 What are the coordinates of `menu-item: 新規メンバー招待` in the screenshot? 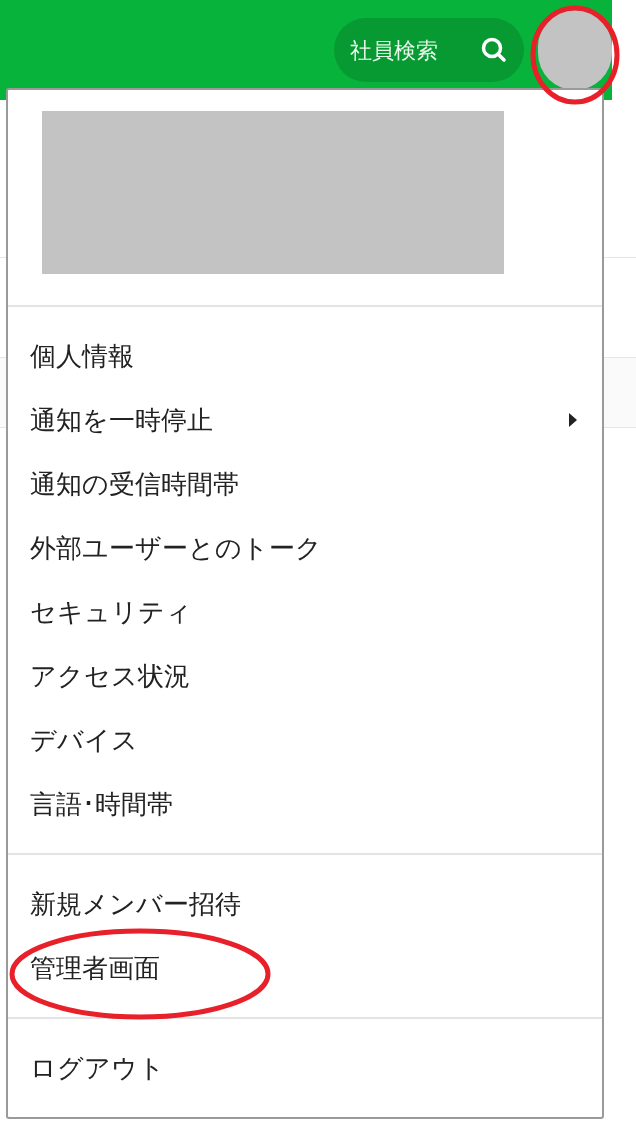 It's located at (305, 904).